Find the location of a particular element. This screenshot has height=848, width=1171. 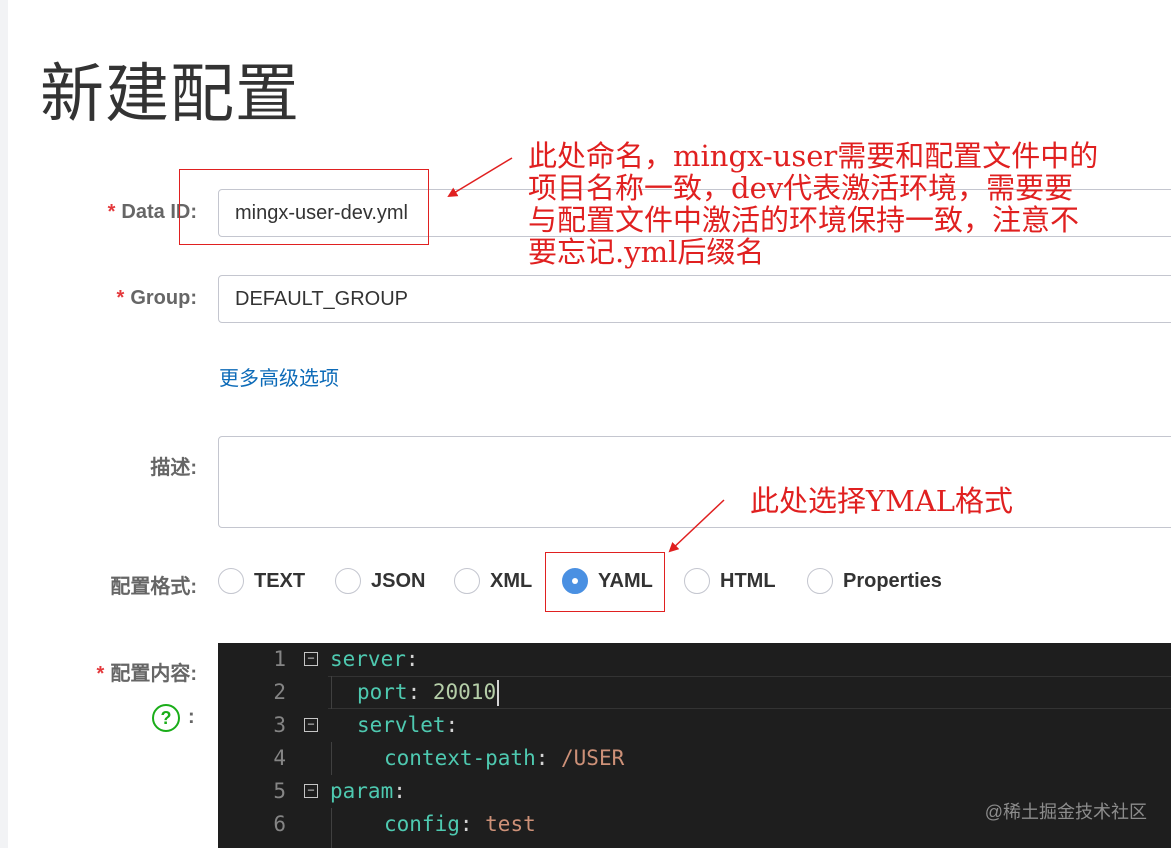

watermark: @稀土掘金技术社区 is located at coordinates (1065, 812).